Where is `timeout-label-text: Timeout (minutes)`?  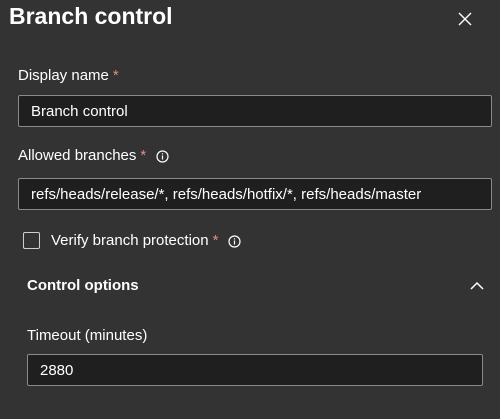 timeout-label-text: Timeout (minutes) is located at coordinates (87, 335).